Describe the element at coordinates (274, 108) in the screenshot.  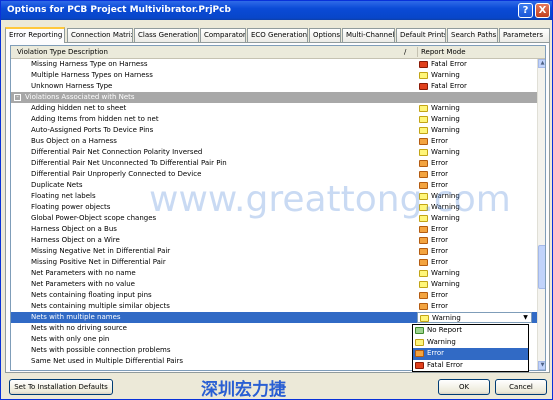
I see `table-row: Adding hidden net to sheet Warning` at that location.